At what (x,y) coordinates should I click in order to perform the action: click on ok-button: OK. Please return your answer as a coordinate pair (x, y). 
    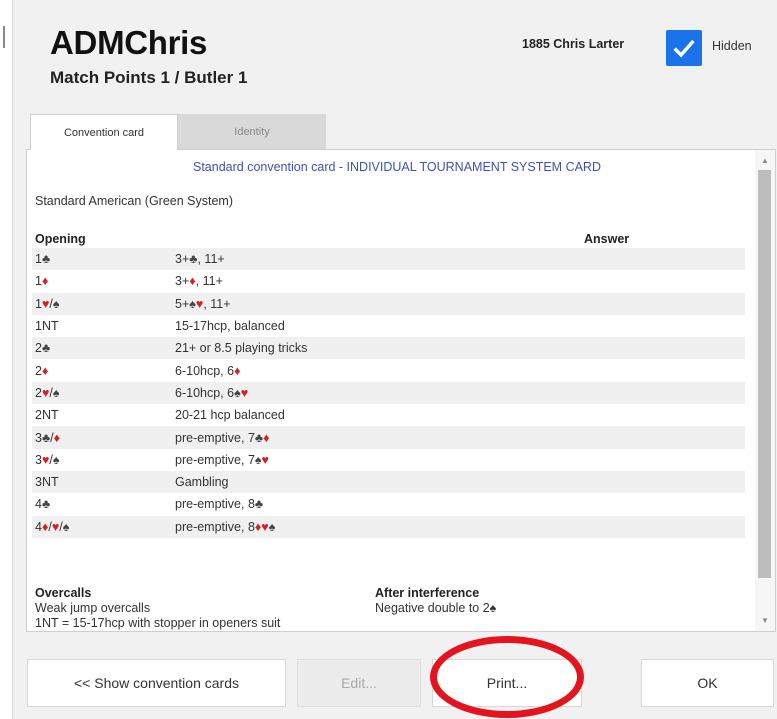
    Looking at the image, I should click on (707, 683).